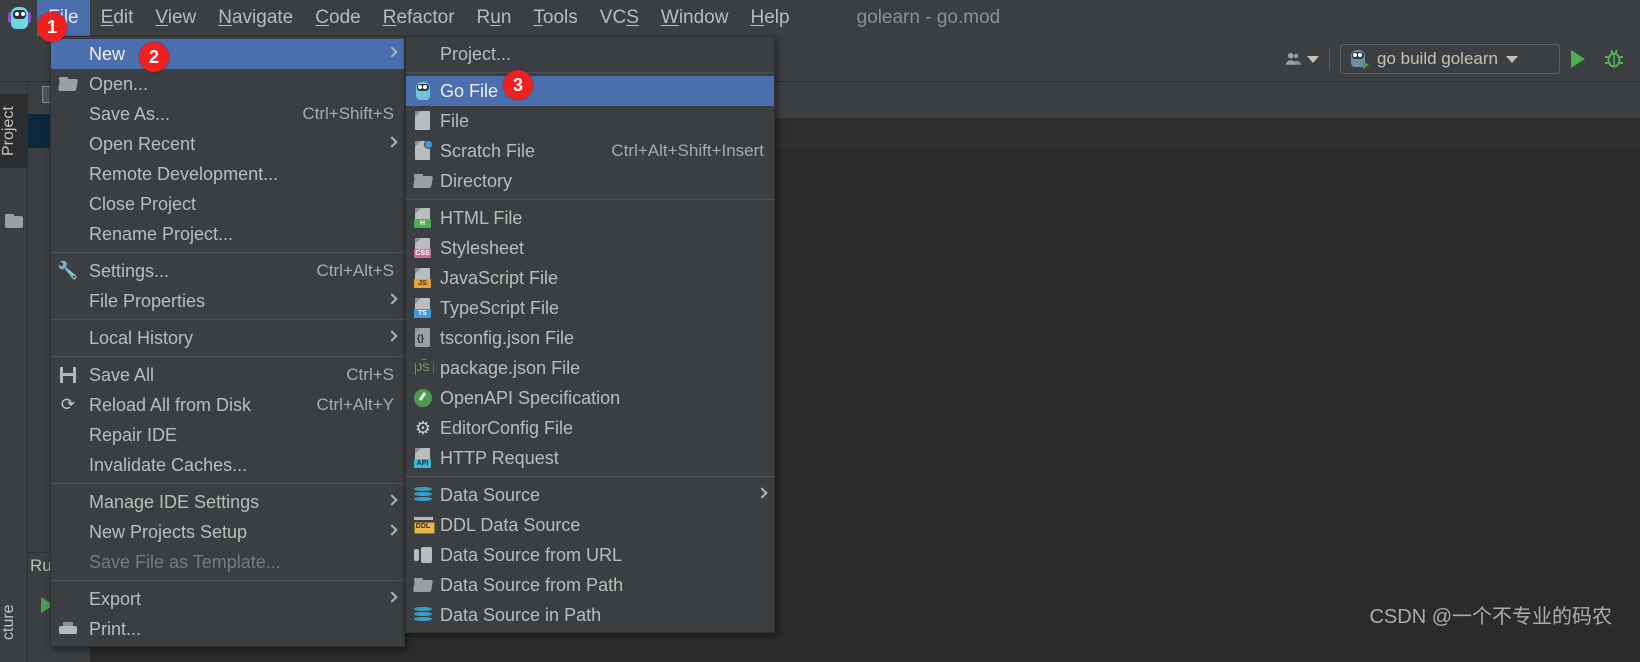 The height and width of the screenshot is (662, 1640). I want to click on new-menu-item-ddl-data-source: DDL DDL Data Source, so click(590, 525).